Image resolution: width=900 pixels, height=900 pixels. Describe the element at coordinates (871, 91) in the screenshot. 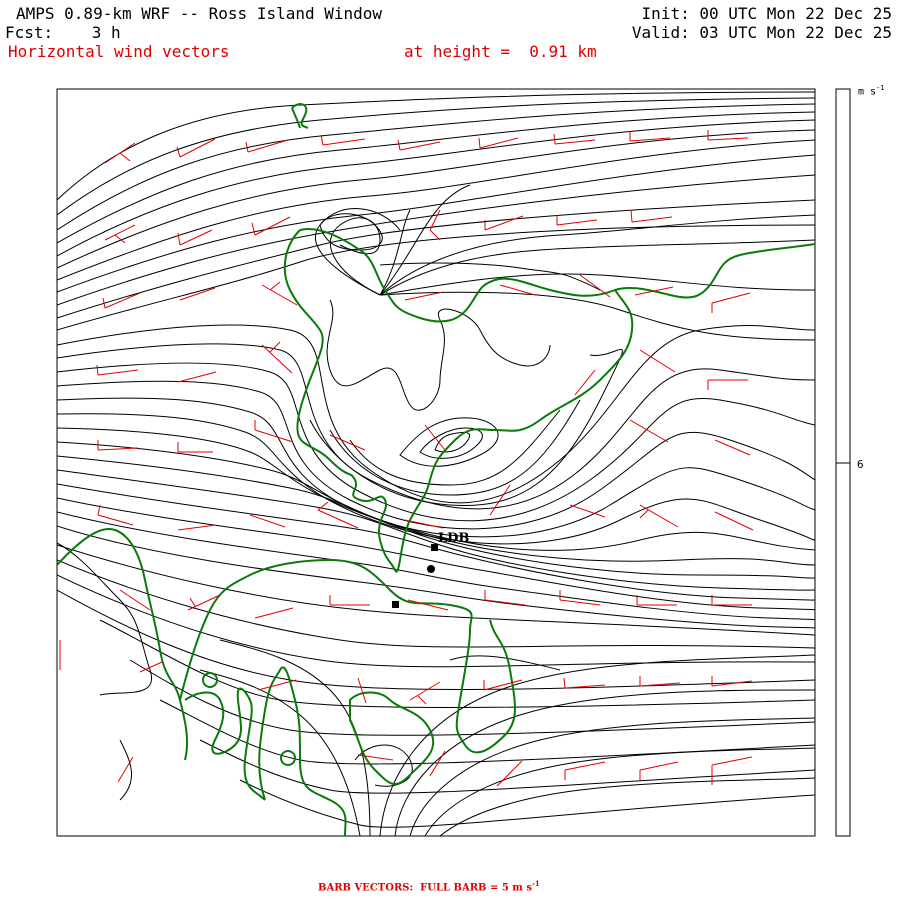

I see `scale-unit-label: m s-1` at that location.